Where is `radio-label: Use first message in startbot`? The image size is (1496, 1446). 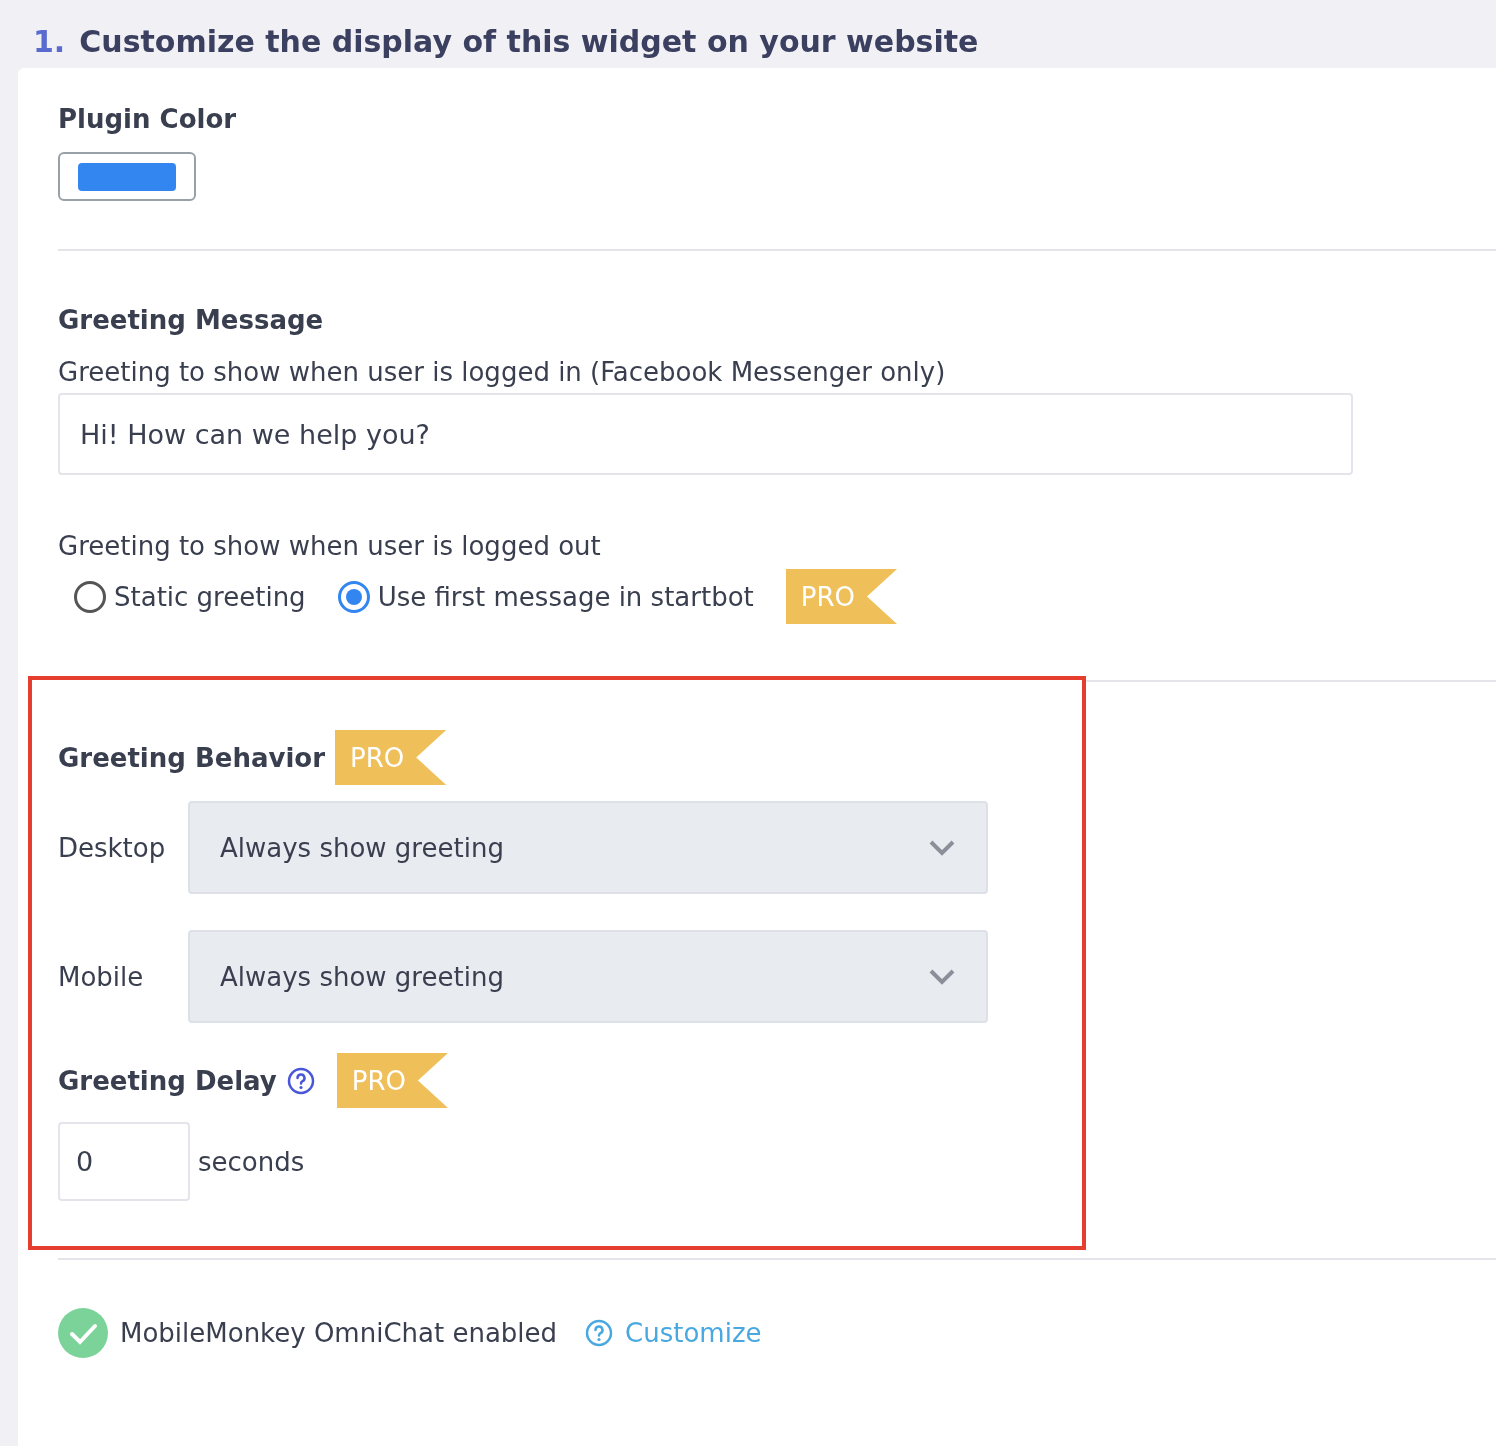 radio-label: Use first message in startbot is located at coordinates (565, 596).